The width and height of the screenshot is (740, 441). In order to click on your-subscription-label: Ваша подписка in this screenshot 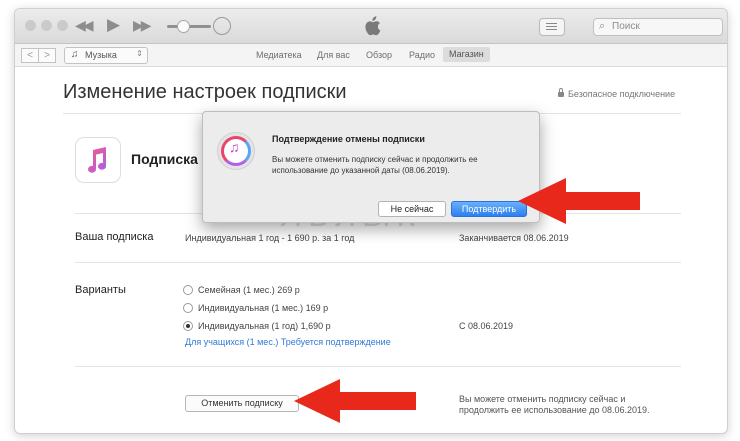, I will do `click(114, 237)`.